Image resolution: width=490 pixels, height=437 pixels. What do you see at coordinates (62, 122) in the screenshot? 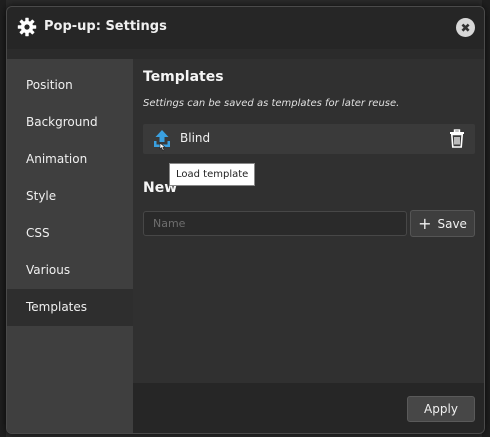
I see `sidebar-item-label: Background` at bounding box center [62, 122].